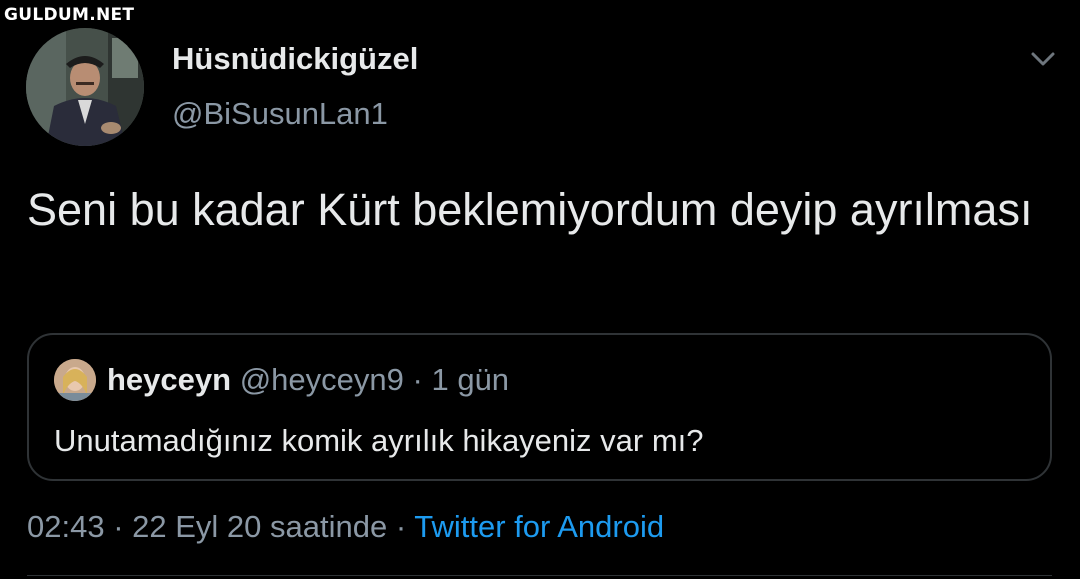 This screenshot has width=1080, height=579. I want to click on author-handle: @BiSusunLan1, so click(280, 114).